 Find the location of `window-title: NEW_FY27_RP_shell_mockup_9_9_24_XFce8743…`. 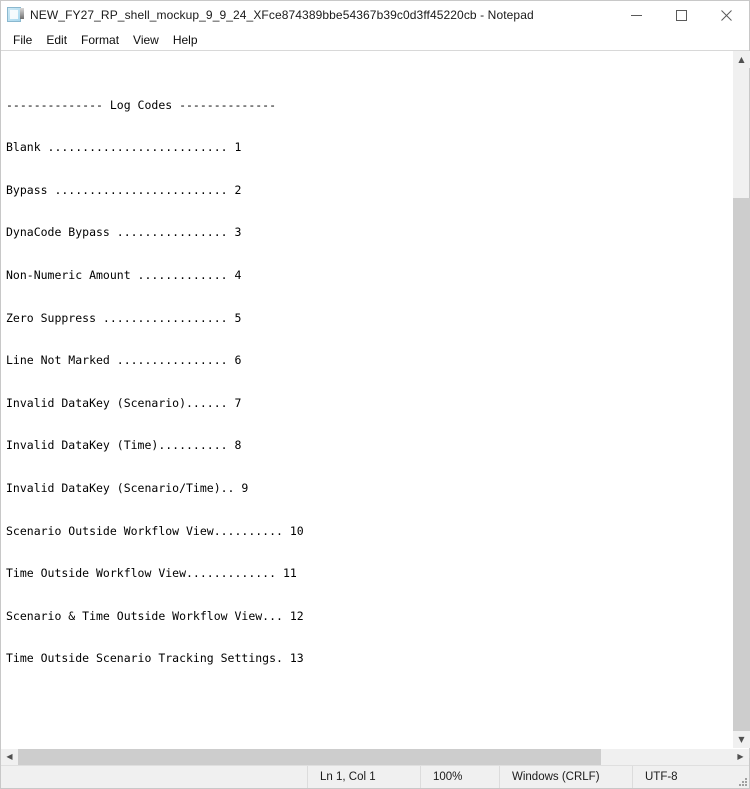

window-title: NEW_FY27_RP_shell_mockup_9_9_24_XFce8743… is located at coordinates (282, 15).